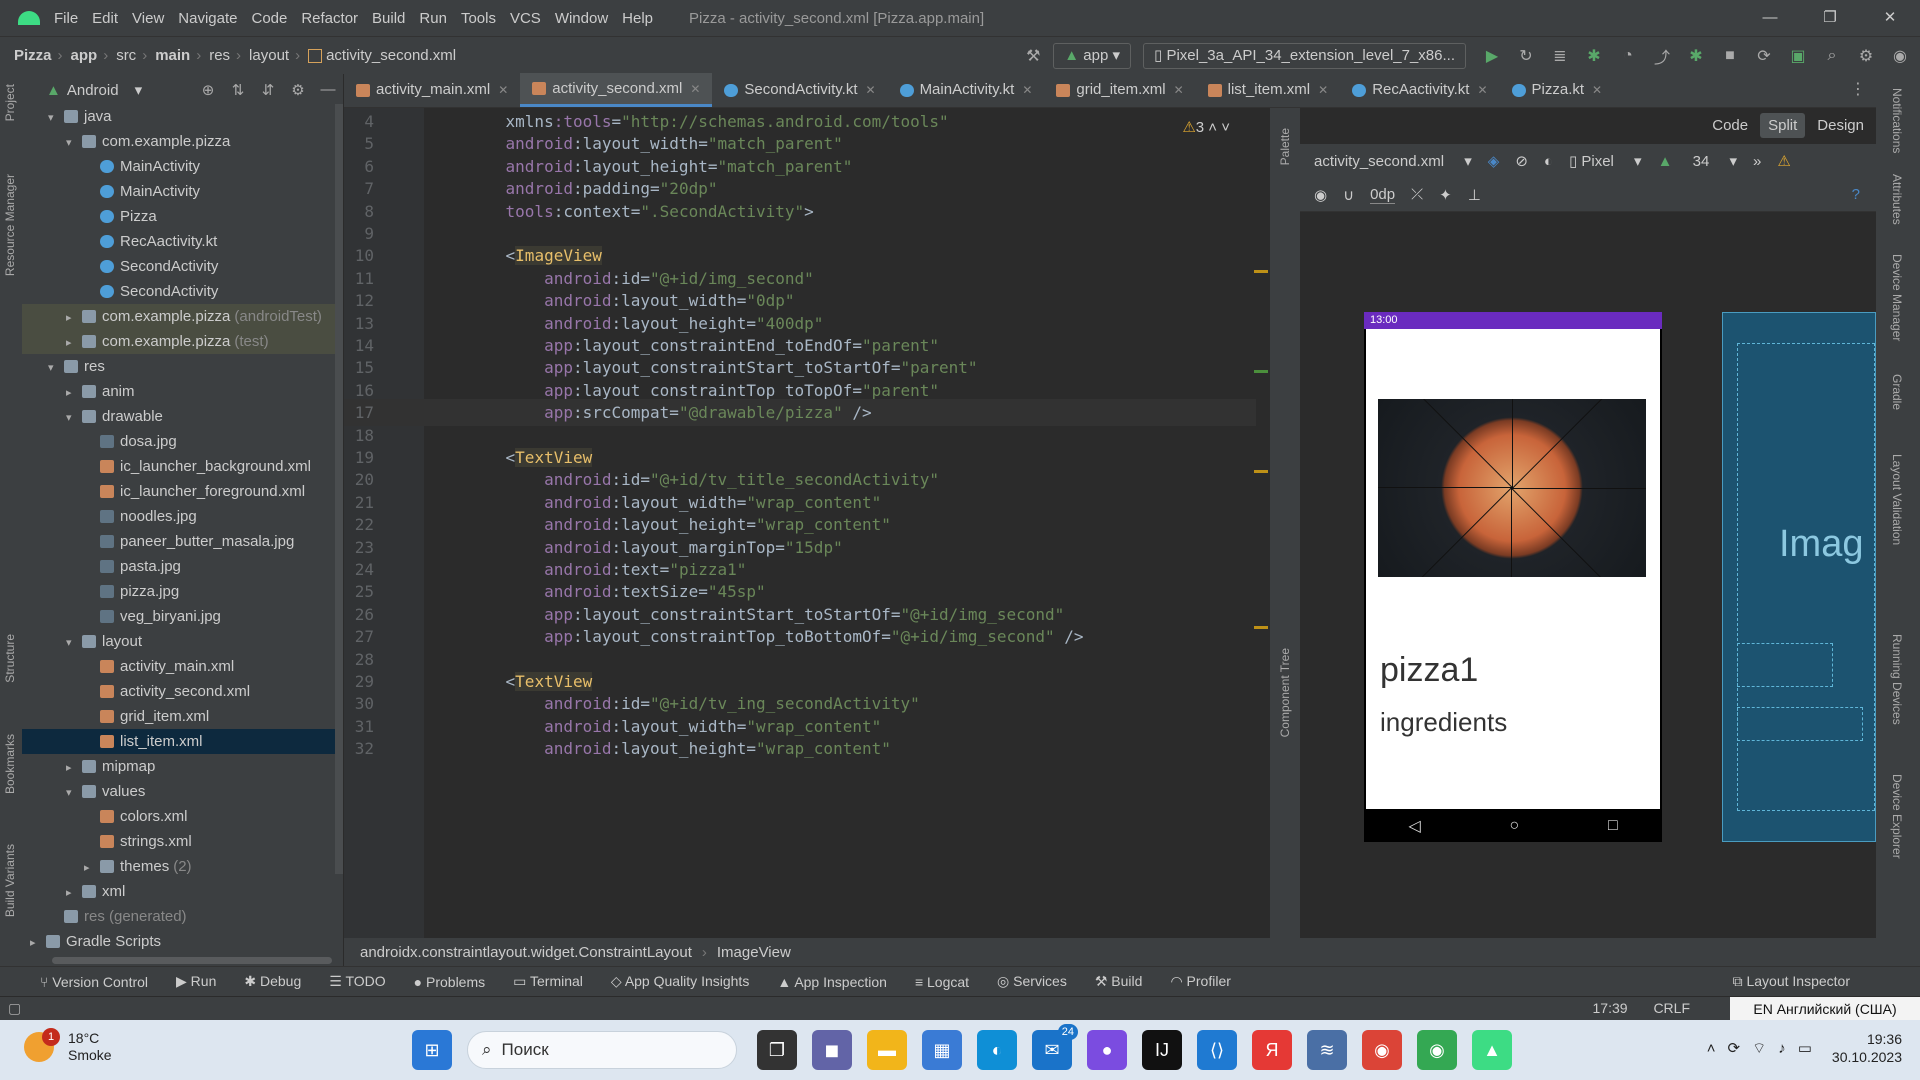 The image size is (1920, 1080). I want to click on crumb-src: src, so click(126, 55).